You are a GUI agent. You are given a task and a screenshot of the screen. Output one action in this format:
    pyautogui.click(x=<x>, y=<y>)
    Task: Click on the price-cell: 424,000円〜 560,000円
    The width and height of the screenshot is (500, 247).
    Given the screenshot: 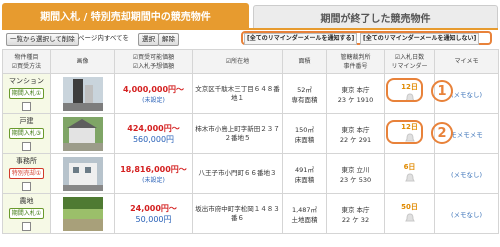 What is the action you would take?
    pyautogui.click(x=153, y=133)
    